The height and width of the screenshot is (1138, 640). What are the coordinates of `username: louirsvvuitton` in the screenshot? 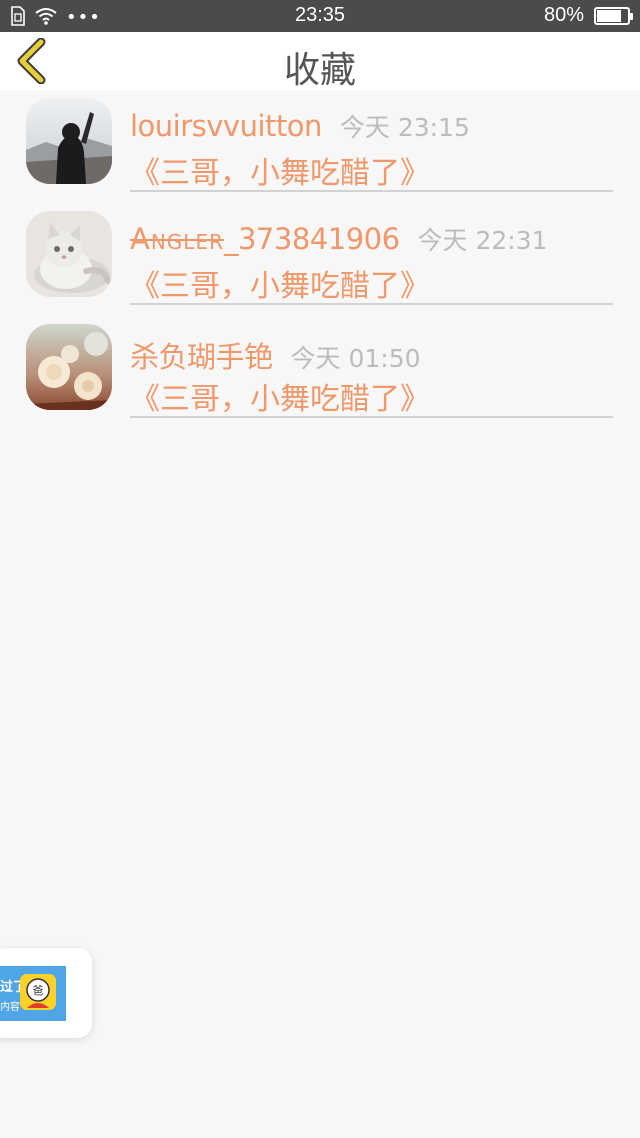 It's located at (226, 126).